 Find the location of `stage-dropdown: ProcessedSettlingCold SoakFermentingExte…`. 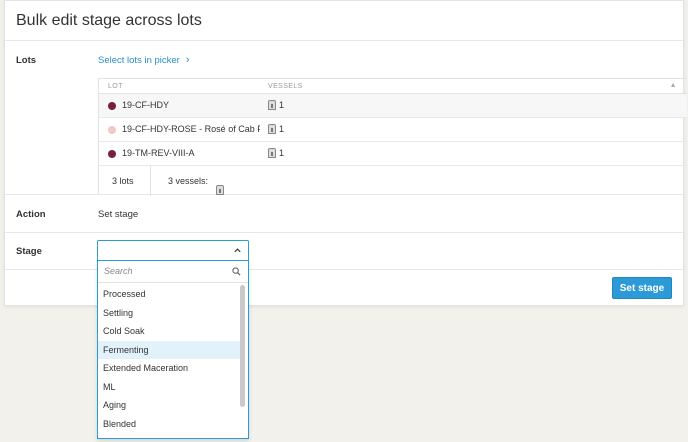

stage-dropdown: ProcessedSettlingCold SoakFermentingExte… is located at coordinates (173, 350).